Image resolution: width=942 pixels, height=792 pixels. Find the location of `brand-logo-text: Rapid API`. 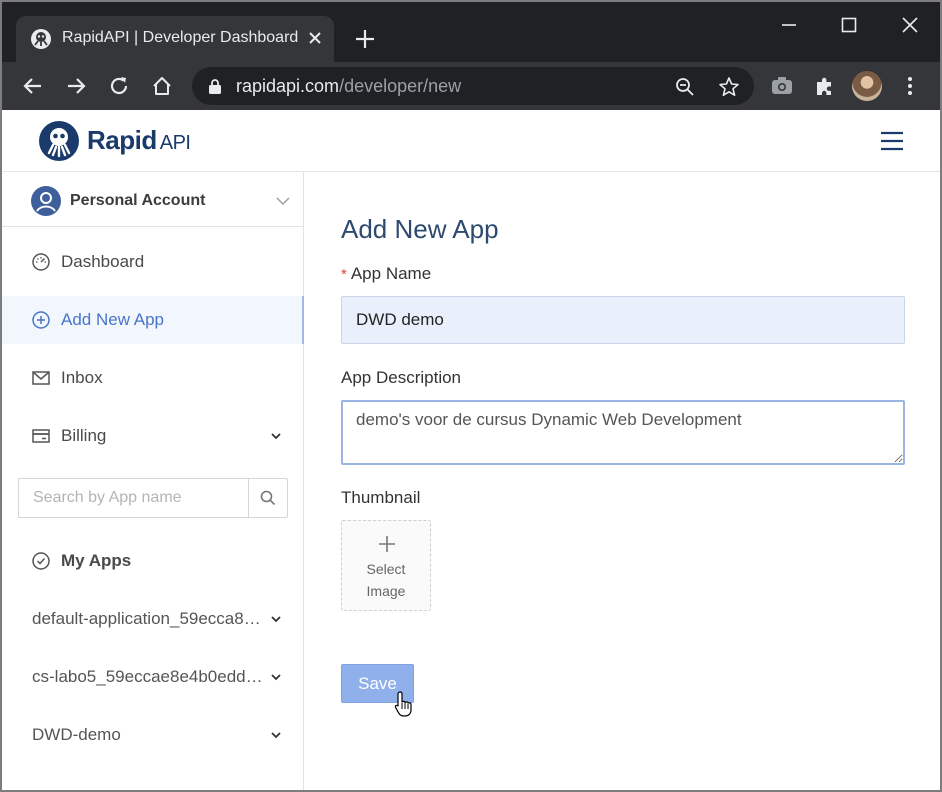

brand-logo-text: Rapid API is located at coordinates (139, 140).